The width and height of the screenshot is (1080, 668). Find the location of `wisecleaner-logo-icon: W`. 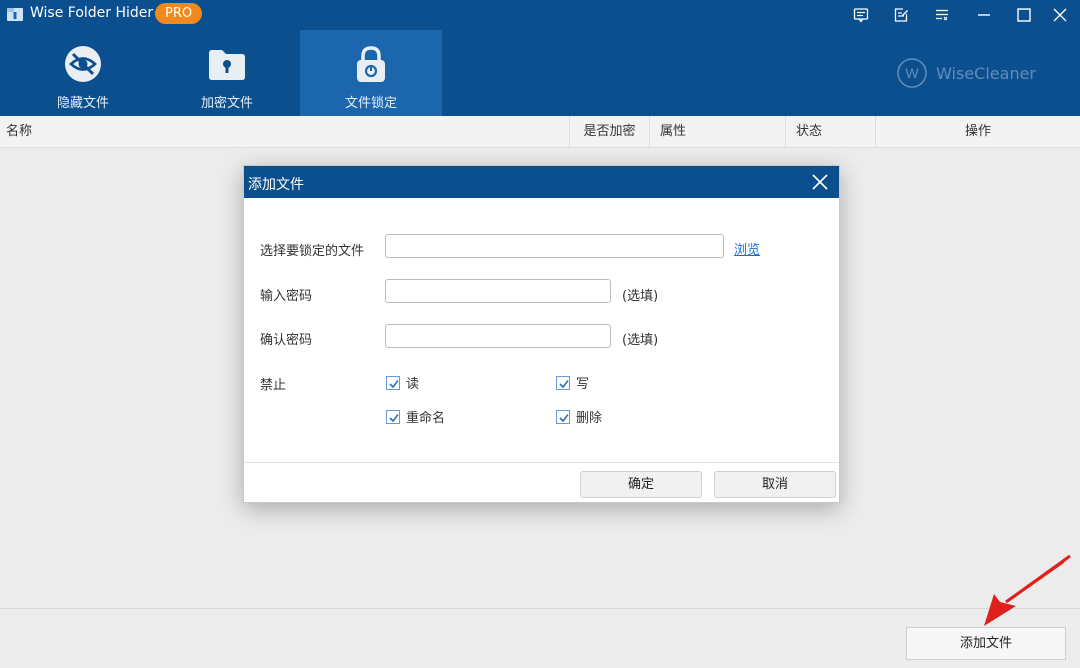

wisecleaner-logo-icon: W is located at coordinates (912, 73).